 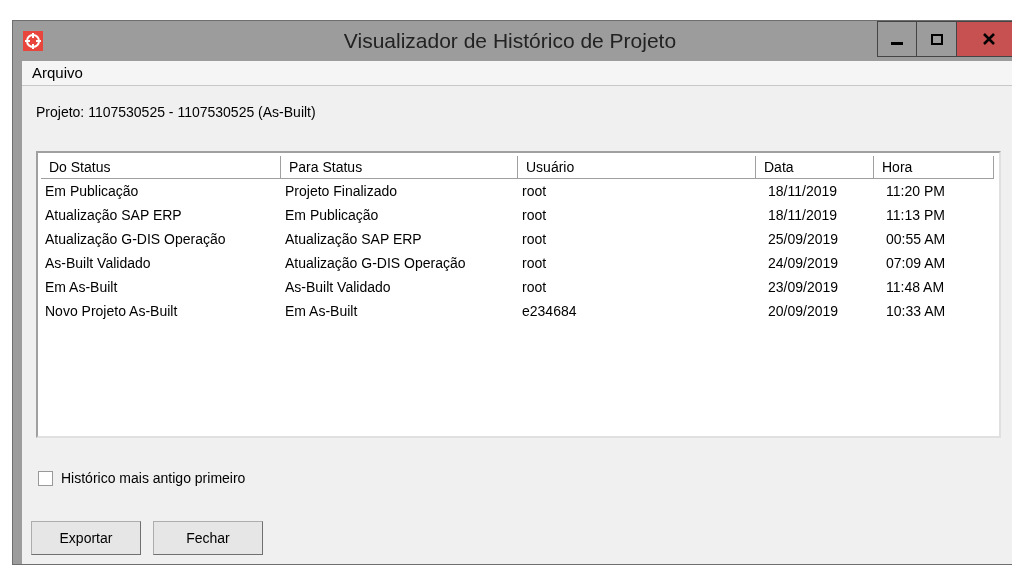 What do you see at coordinates (57, 73) in the screenshot?
I see `menu-item: Arquivo` at bounding box center [57, 73].